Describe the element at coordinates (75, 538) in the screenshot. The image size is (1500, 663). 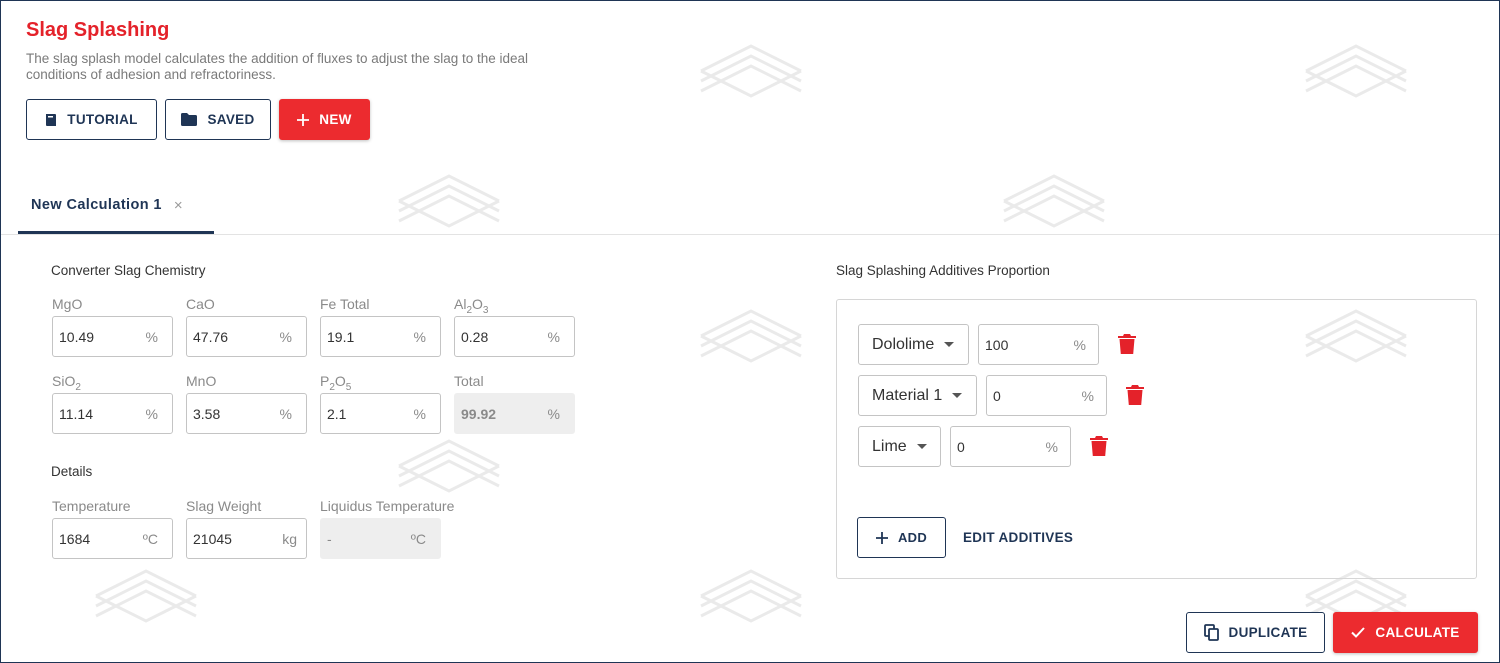
I see `temperature-value: 1684` at that location.